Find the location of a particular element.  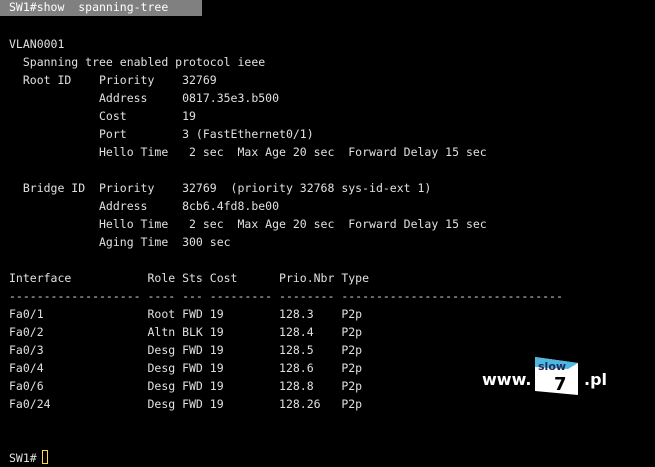

protocol-line: Spanning tree enabled protocol ieee is located at coordinates (137, 62).